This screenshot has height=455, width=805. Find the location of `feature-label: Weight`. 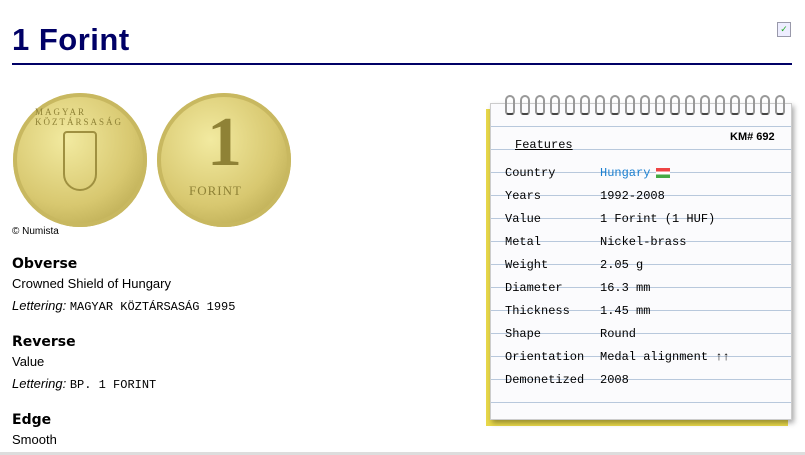

feature-label: Weight is located at coordinates (527, 265).